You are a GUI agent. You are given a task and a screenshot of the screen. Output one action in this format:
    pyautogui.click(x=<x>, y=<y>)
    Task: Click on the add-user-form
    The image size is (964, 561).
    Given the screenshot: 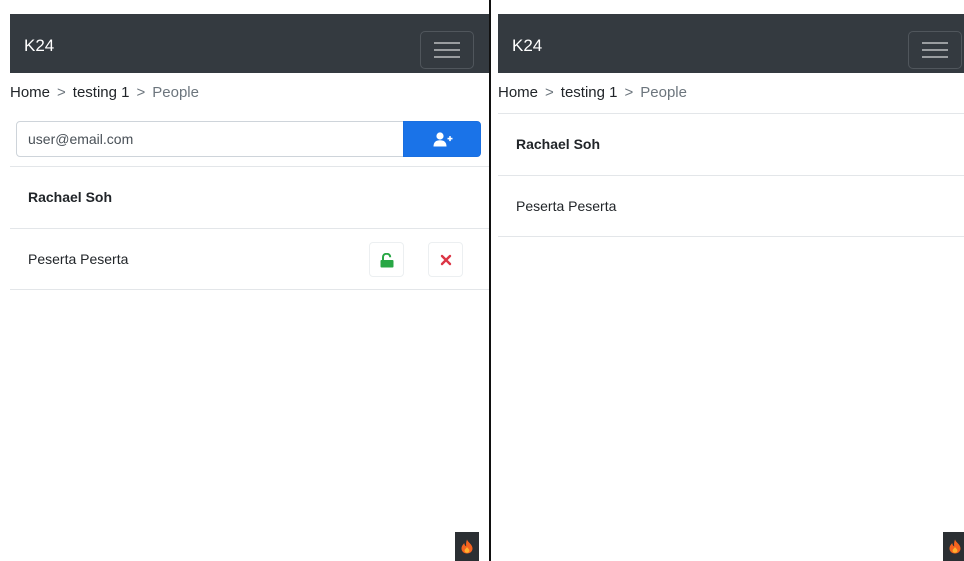 What is the action you would take?
    pyautogui.click(x=248, y=139)
    